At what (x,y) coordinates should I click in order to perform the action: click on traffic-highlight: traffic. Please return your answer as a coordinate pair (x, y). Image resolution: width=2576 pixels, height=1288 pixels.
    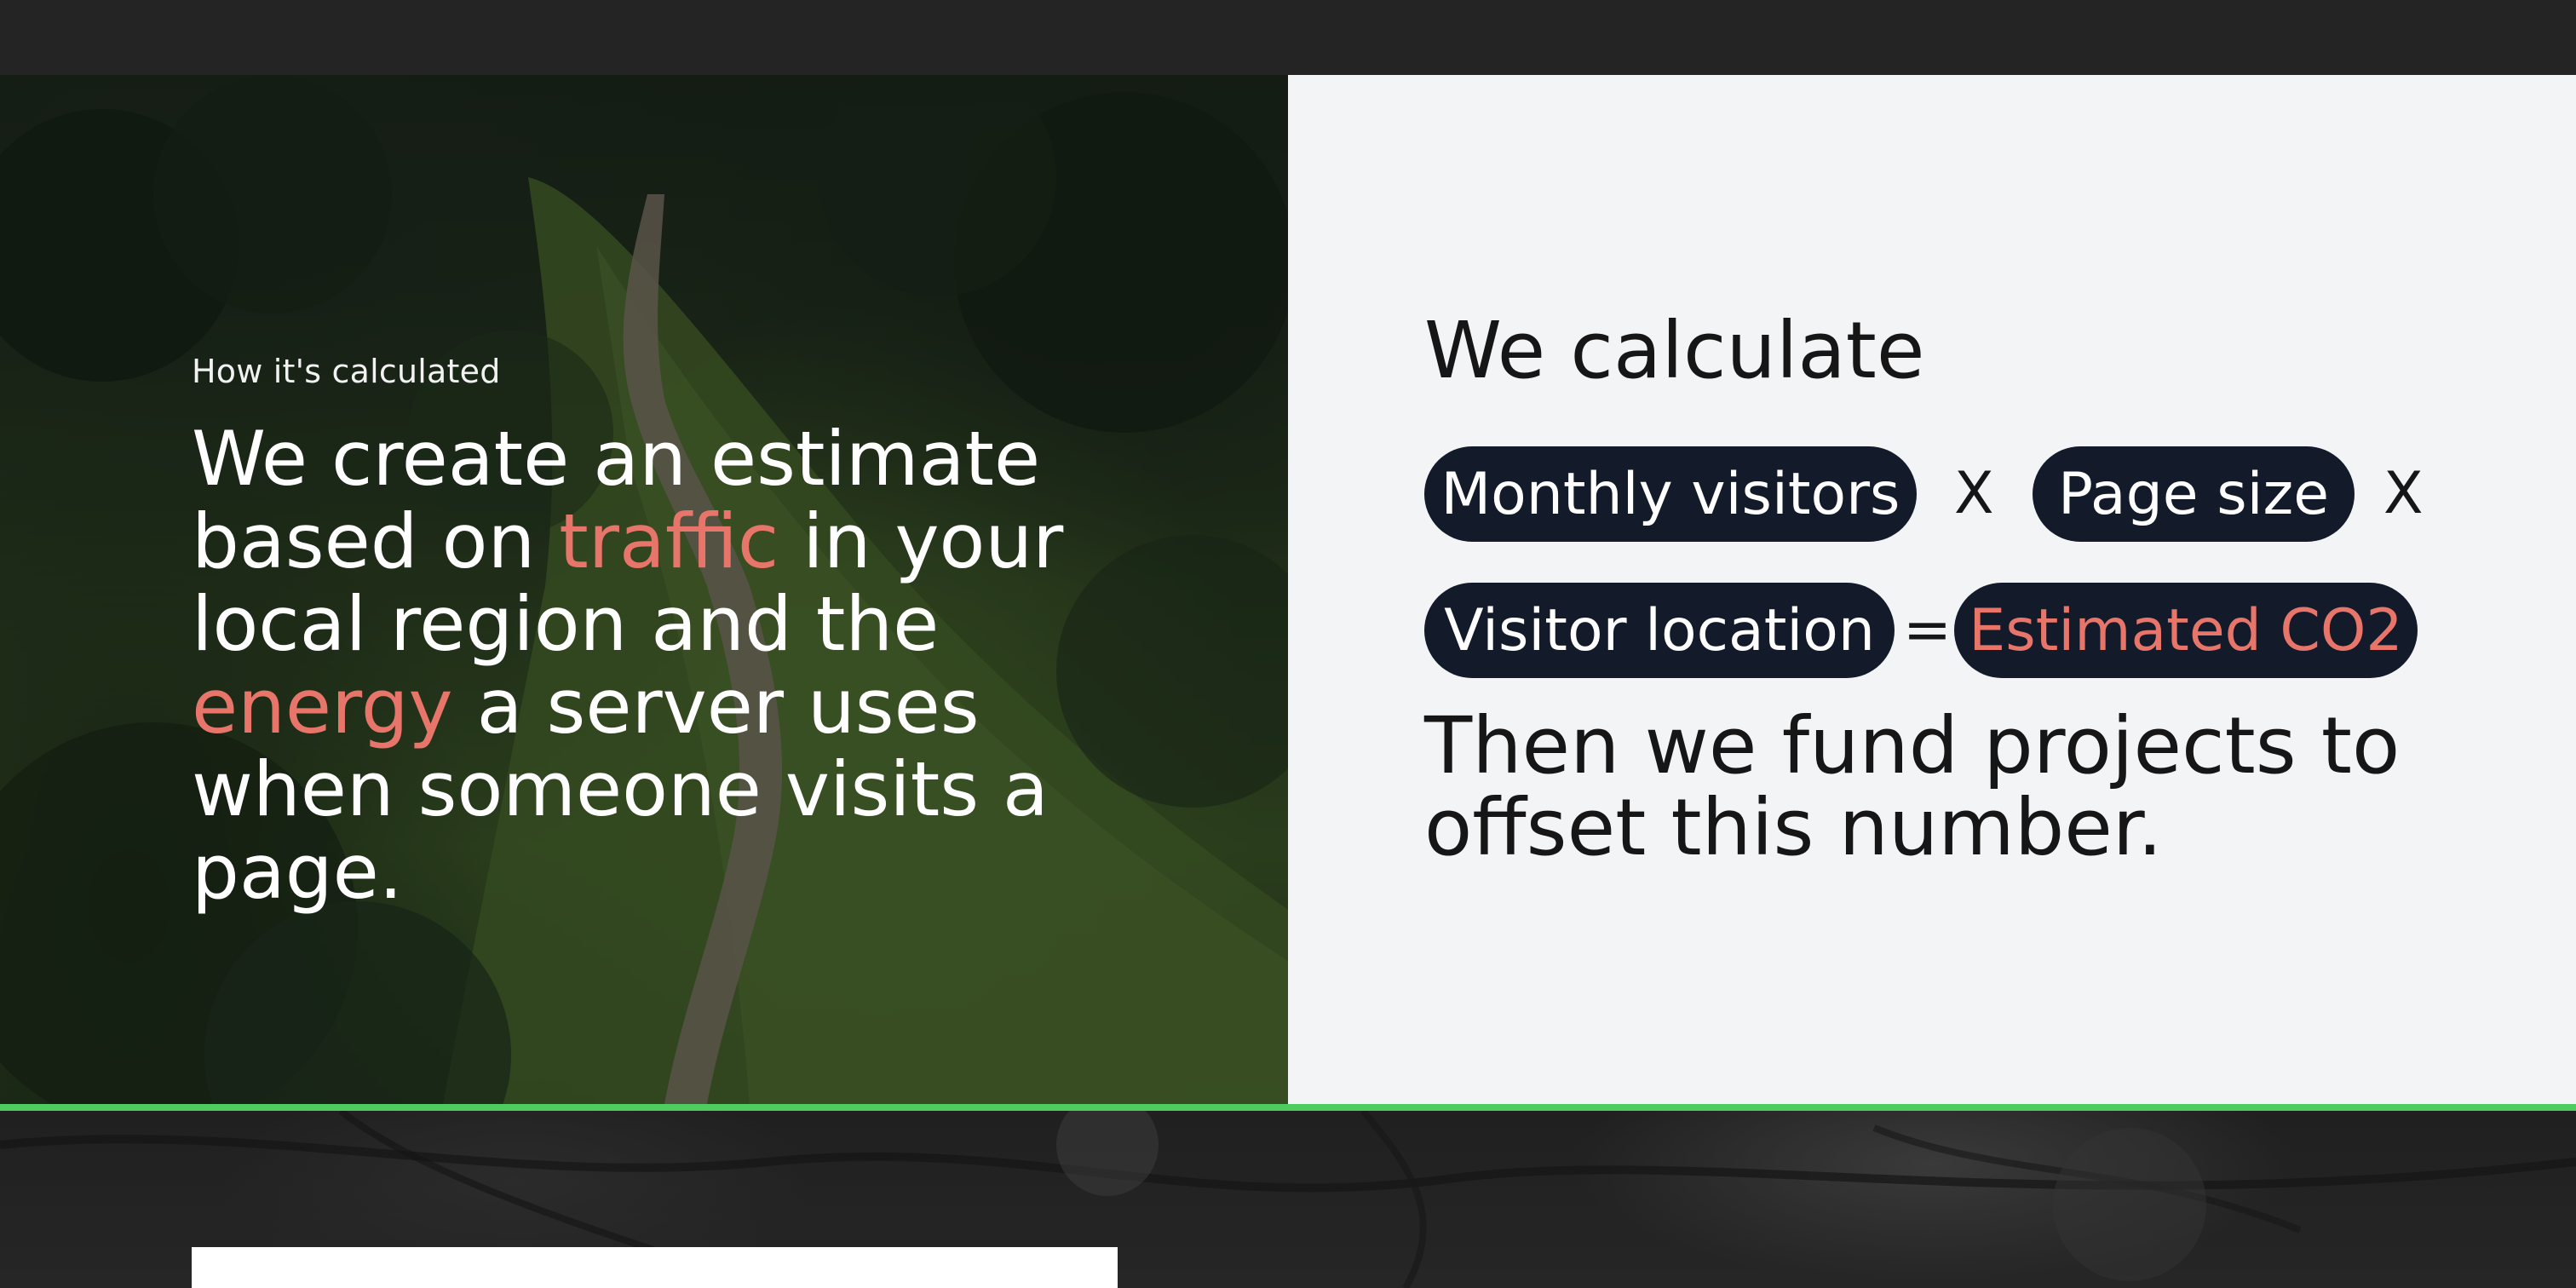
    Looking at the image, I should click on (669, 541).